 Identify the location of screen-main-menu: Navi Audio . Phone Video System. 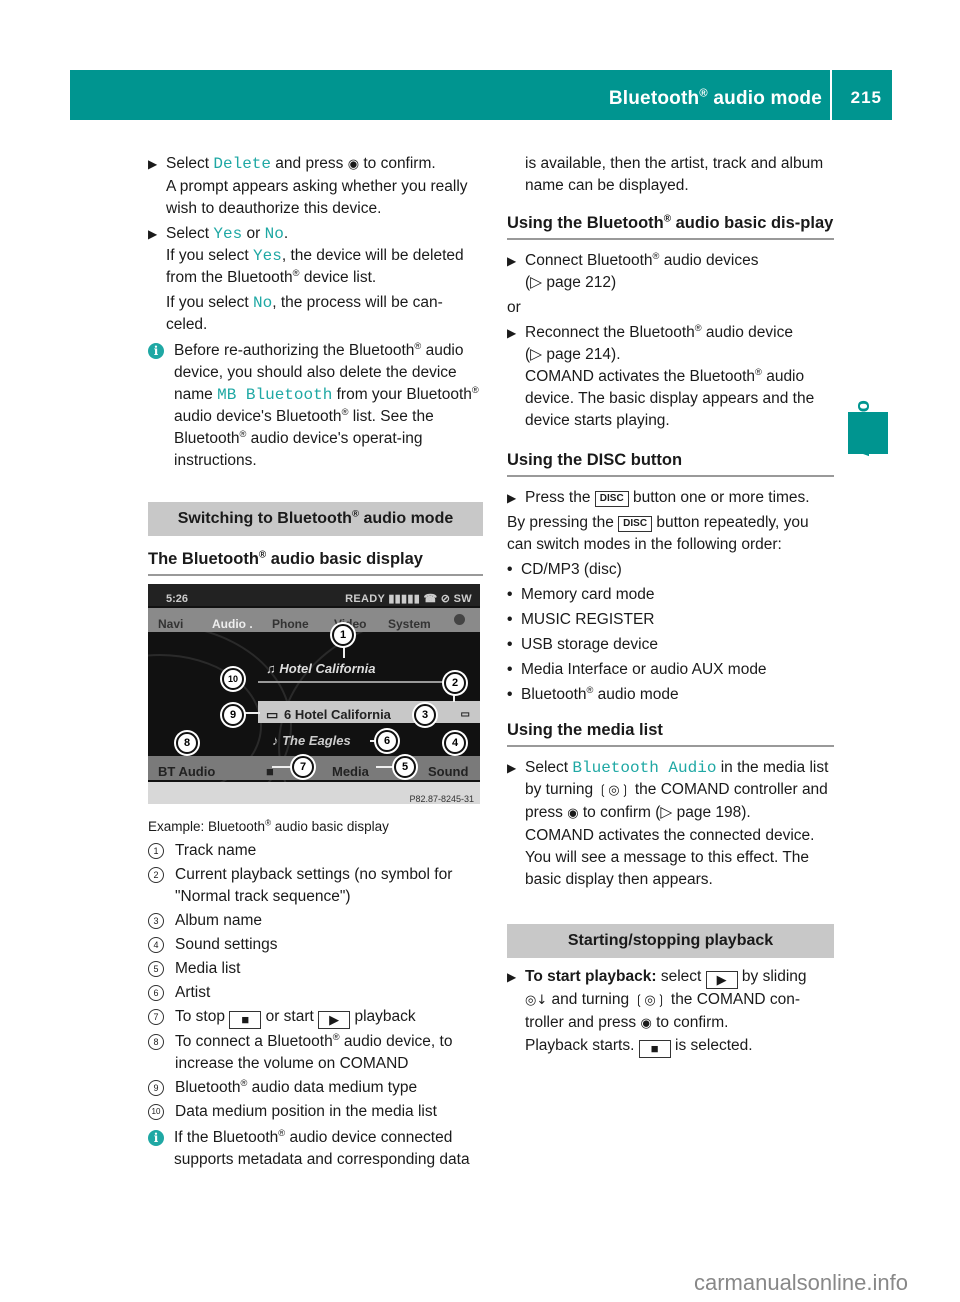
(314, 620).